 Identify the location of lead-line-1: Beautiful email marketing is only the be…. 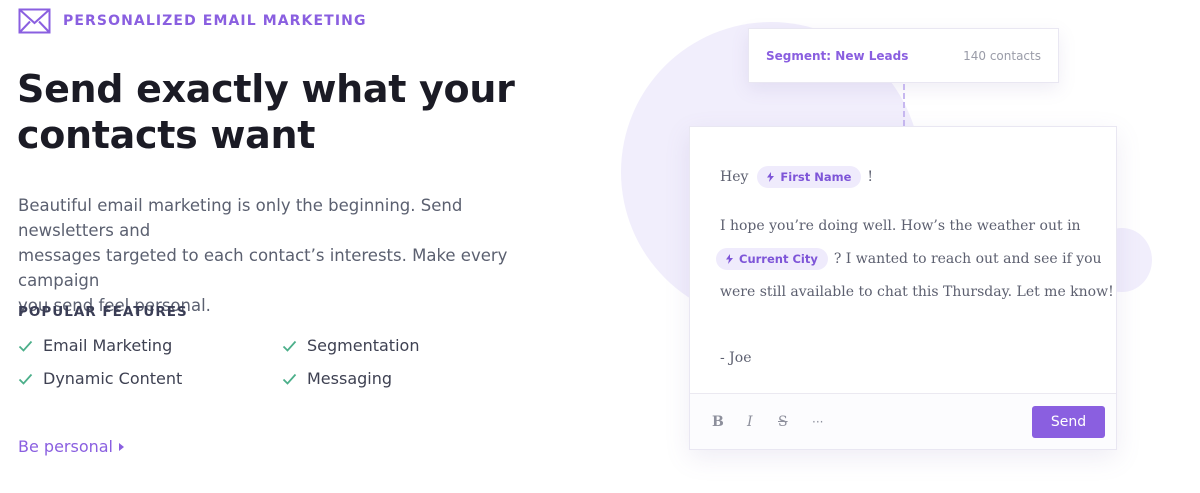
(240, 218).